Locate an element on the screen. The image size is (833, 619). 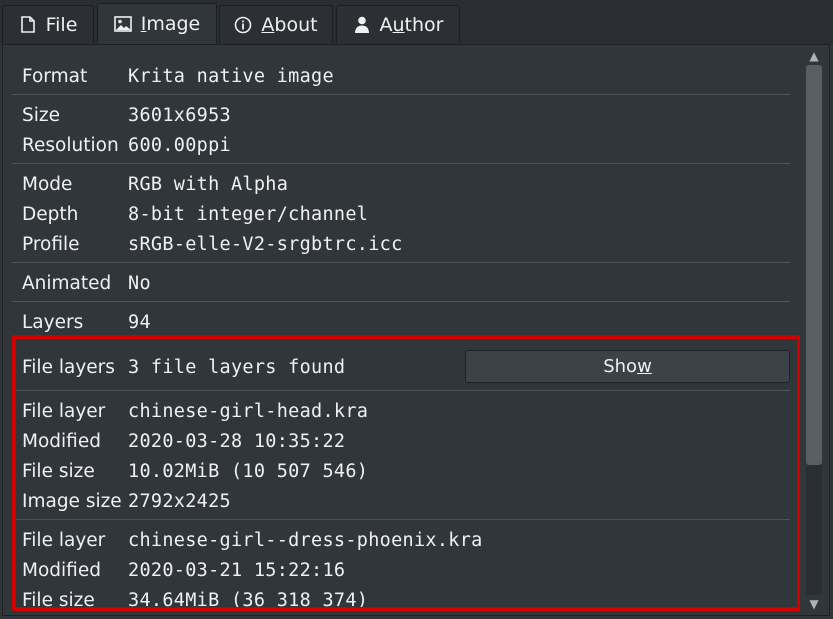
size-label: Size is located at coordinates (41, 115).